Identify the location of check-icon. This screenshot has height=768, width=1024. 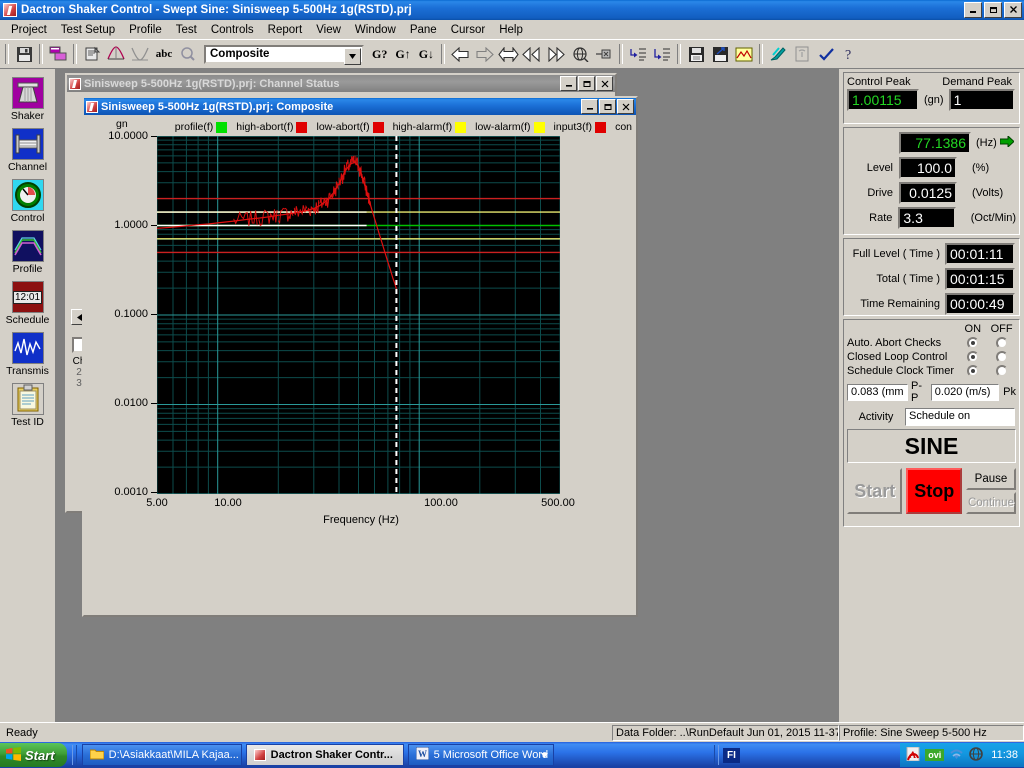
(826, 54).